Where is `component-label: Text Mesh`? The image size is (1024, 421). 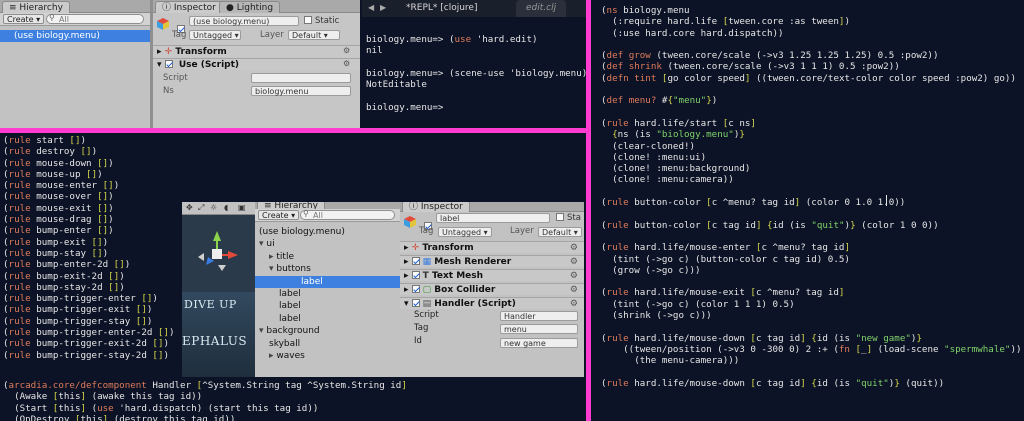 component-label: Text Mesh is located at coordinates (457, 276).